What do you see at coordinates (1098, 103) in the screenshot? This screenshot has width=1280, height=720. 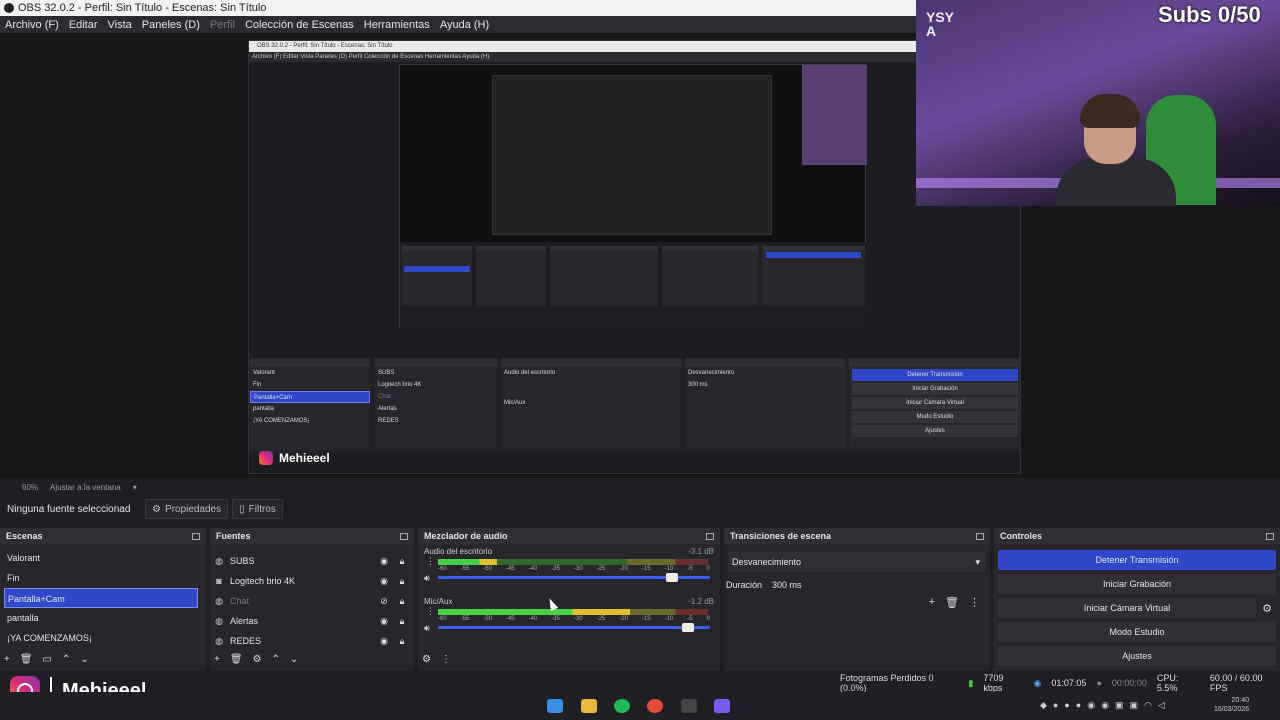 I see `webcam-feed: YSY A` at bounding box center [1098, 103].